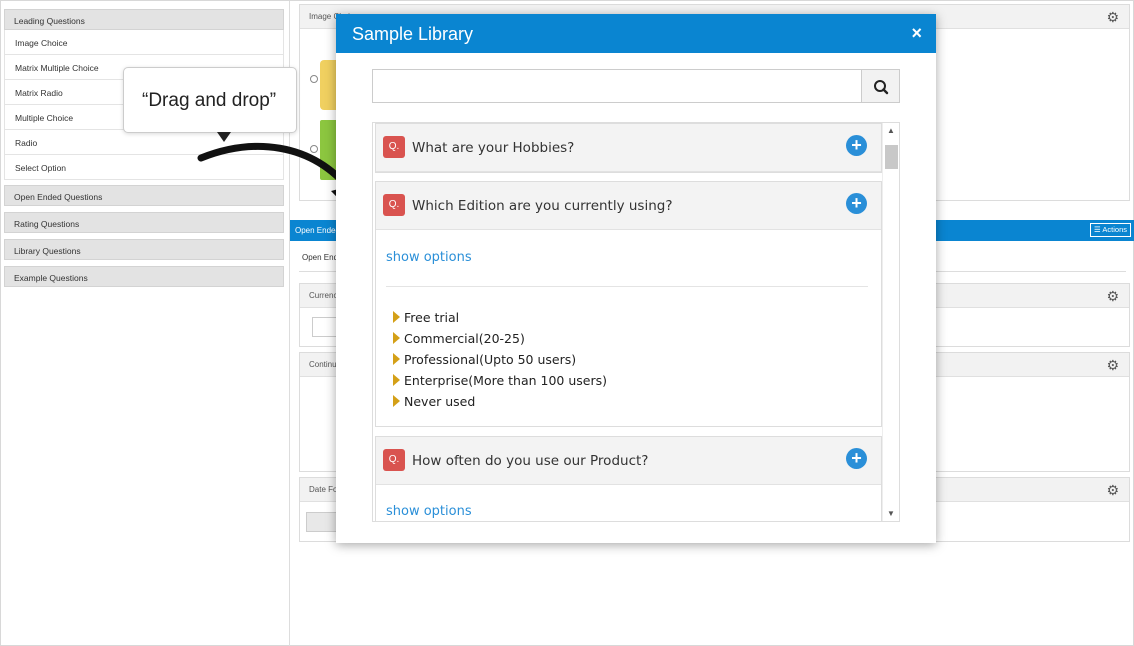  I want to click on scrollbar: ▲ ▼, so click(890, 322).